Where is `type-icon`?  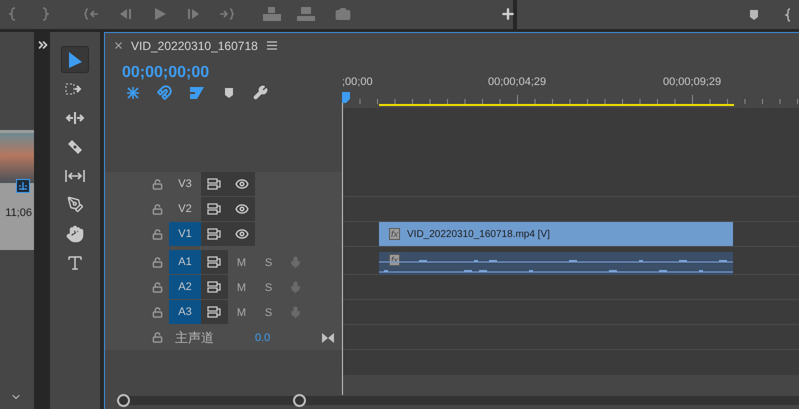 type-icon is located at coordinates (75, 263).